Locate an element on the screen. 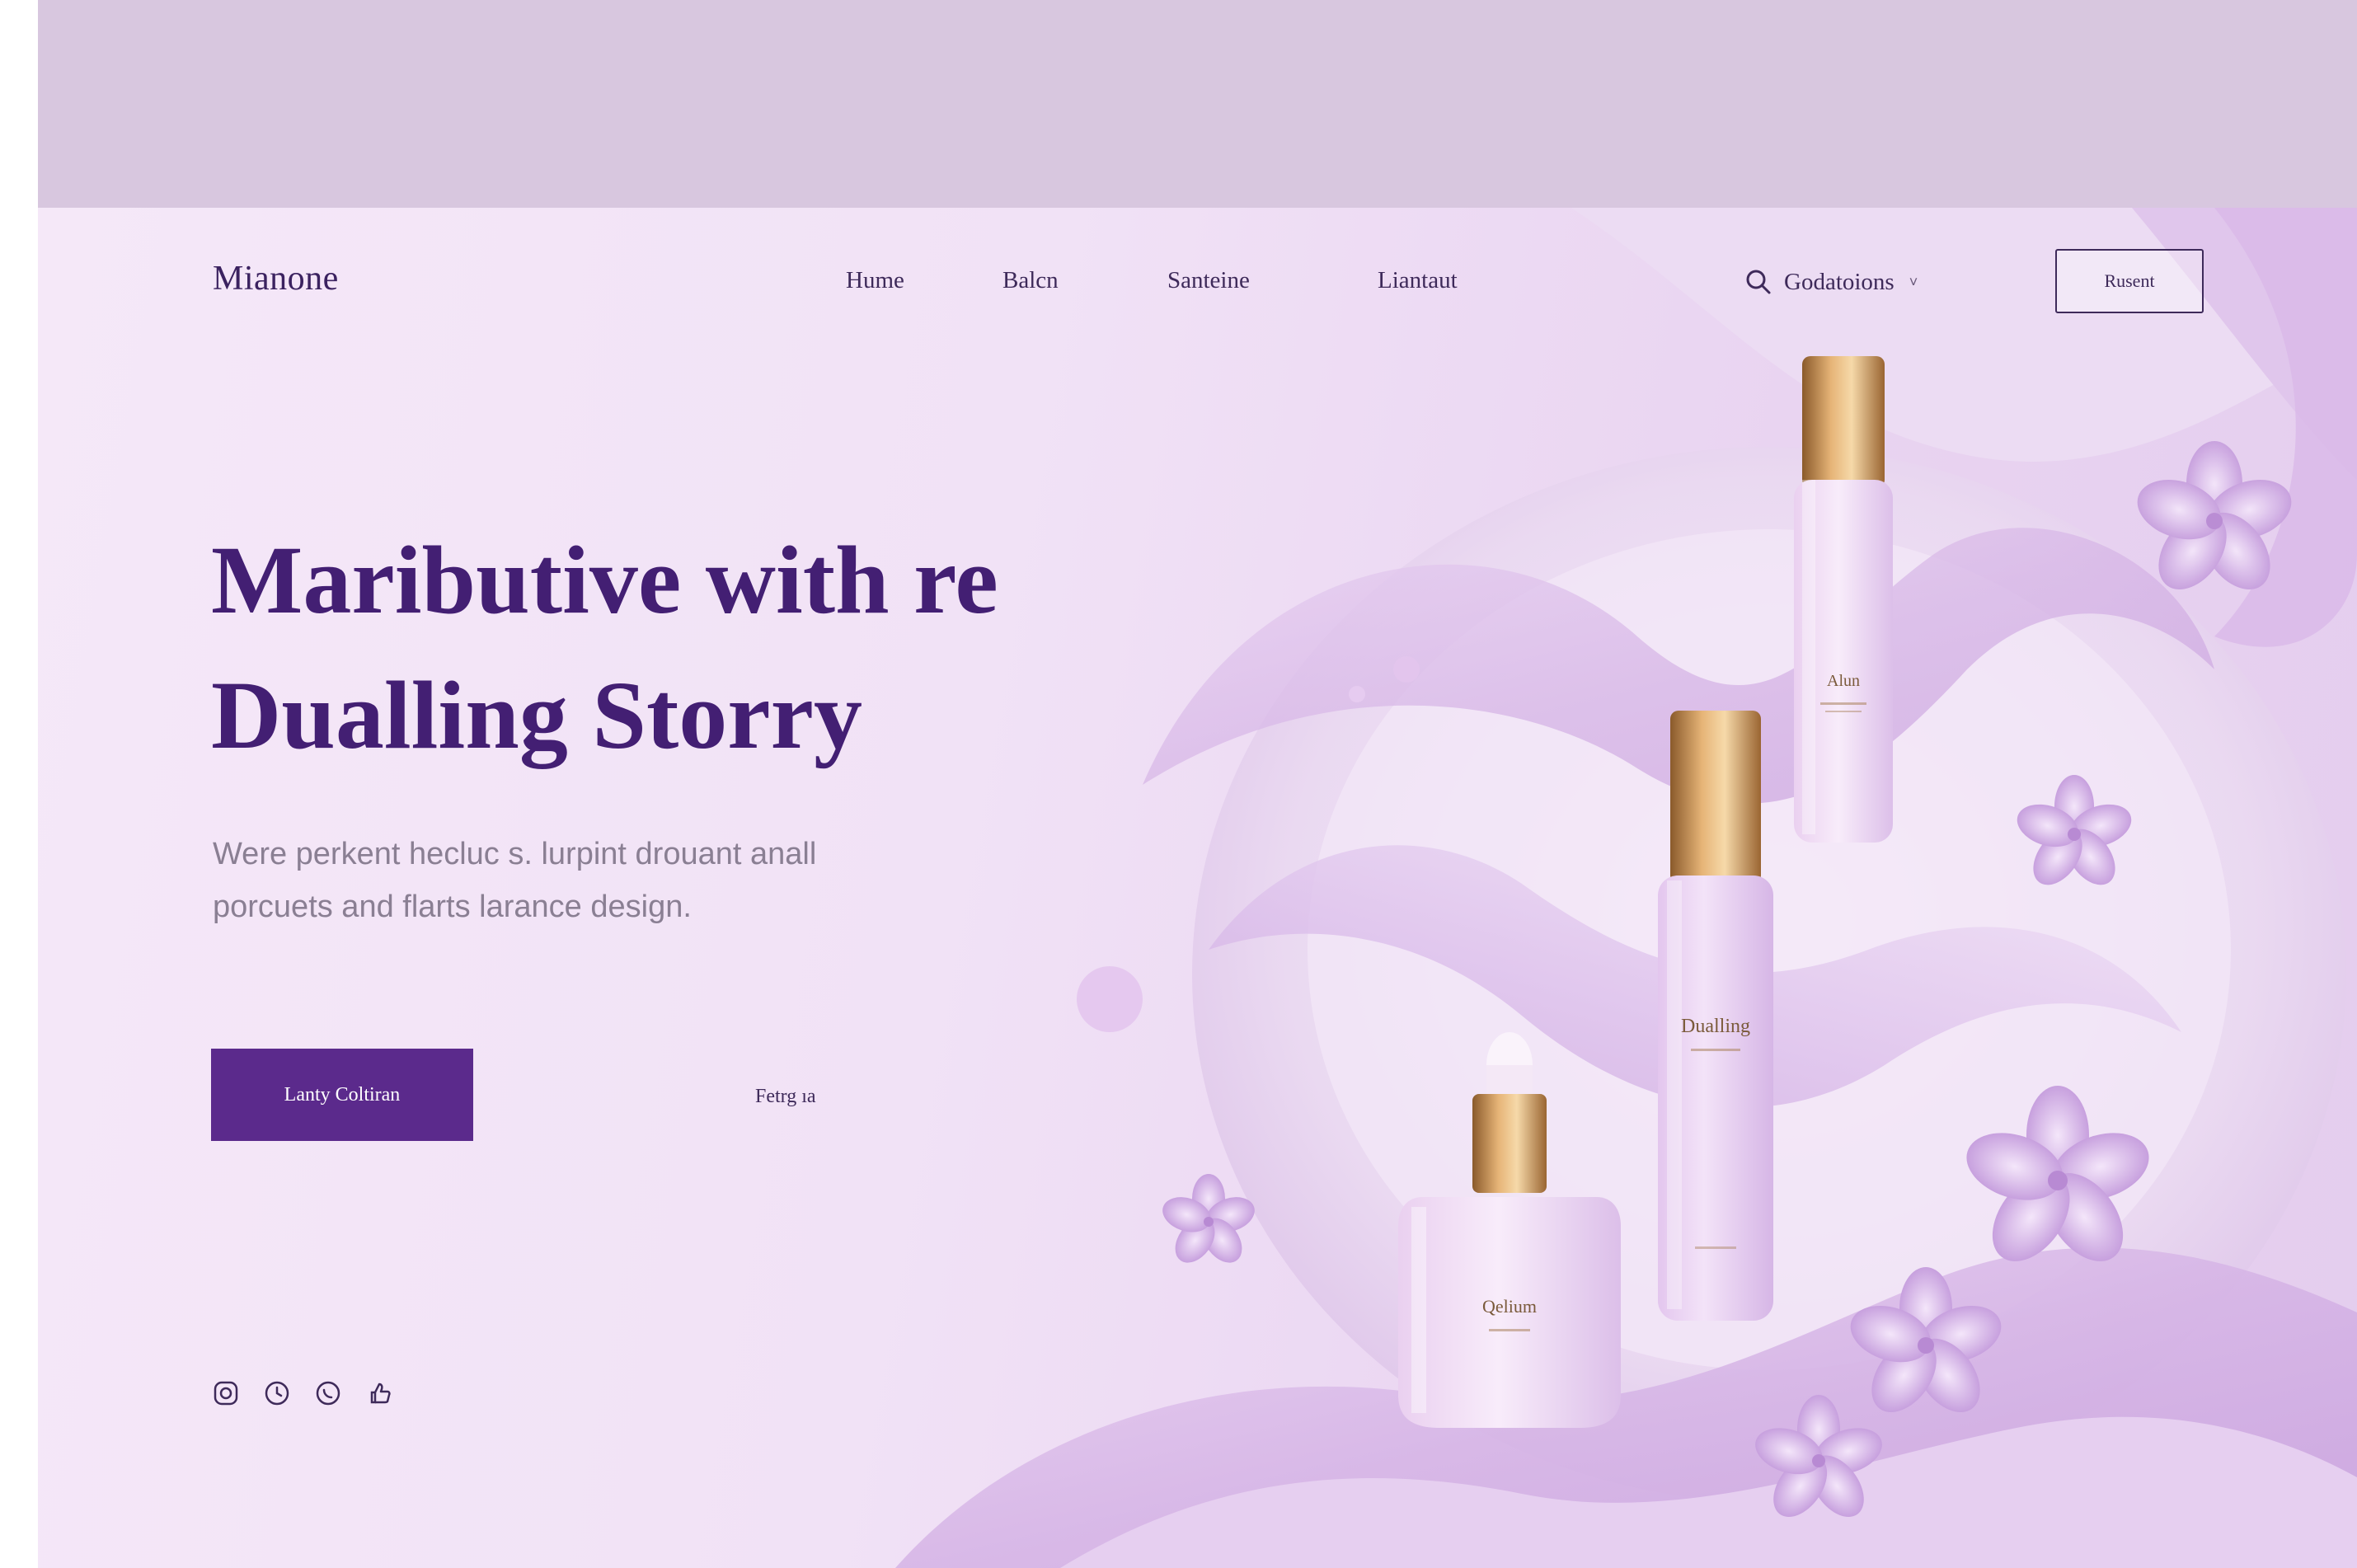 This screenshot has height=1568, width=2357. chevron-down-icon: ˅ is located at coordinates (1914, 281).